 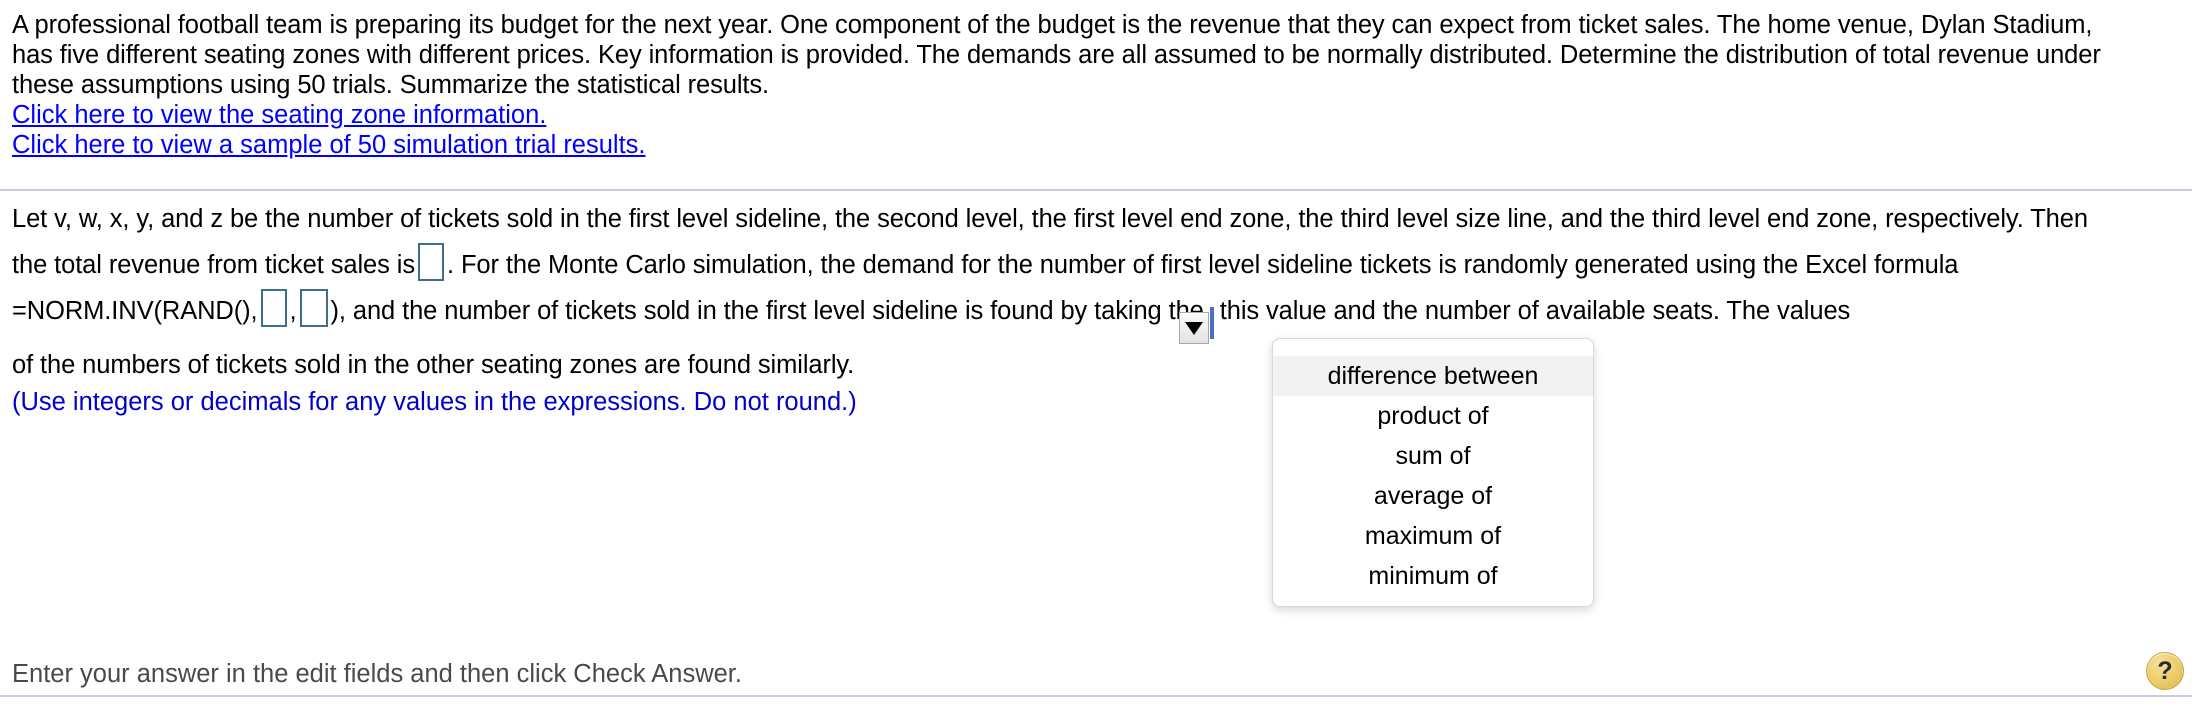 I want to click on dropdown-option-sum-of: sum of, so click(x=1433, y=456).